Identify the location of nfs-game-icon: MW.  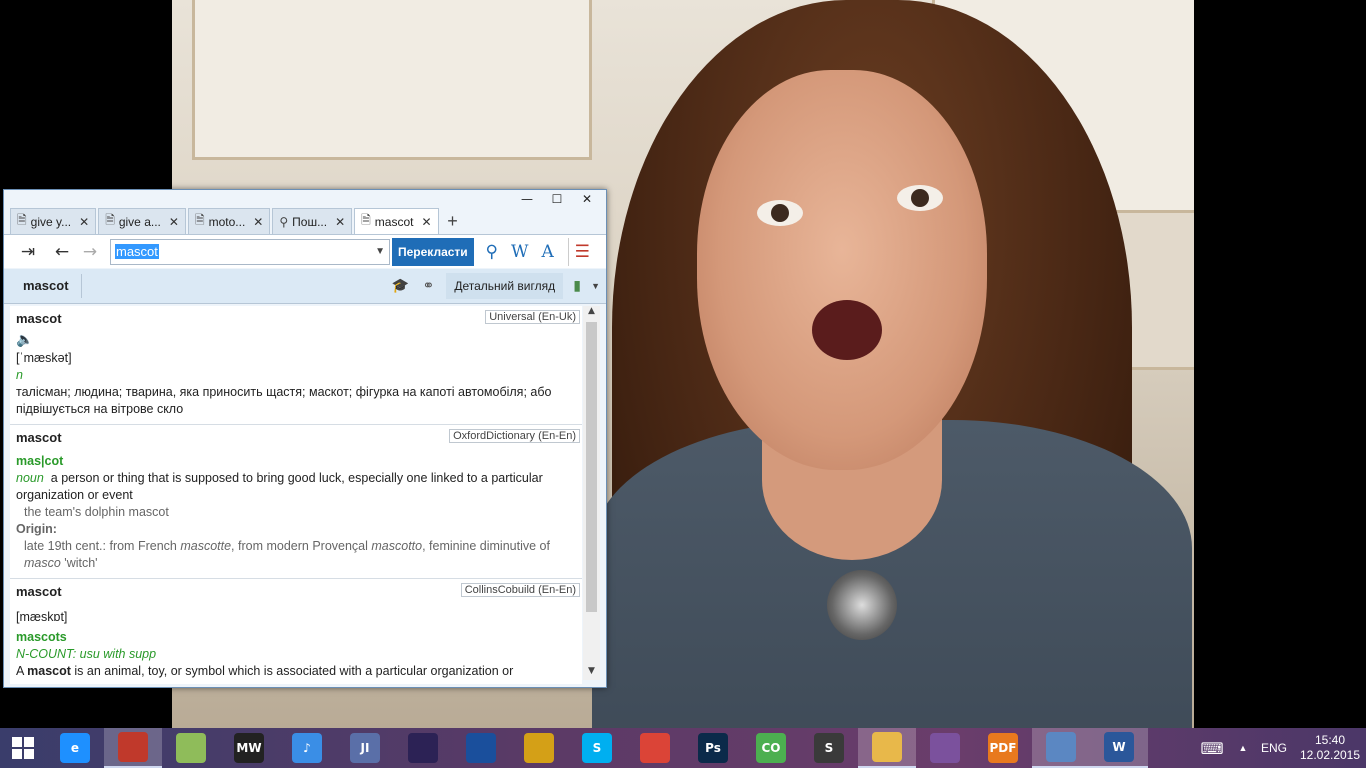
(249, 748).